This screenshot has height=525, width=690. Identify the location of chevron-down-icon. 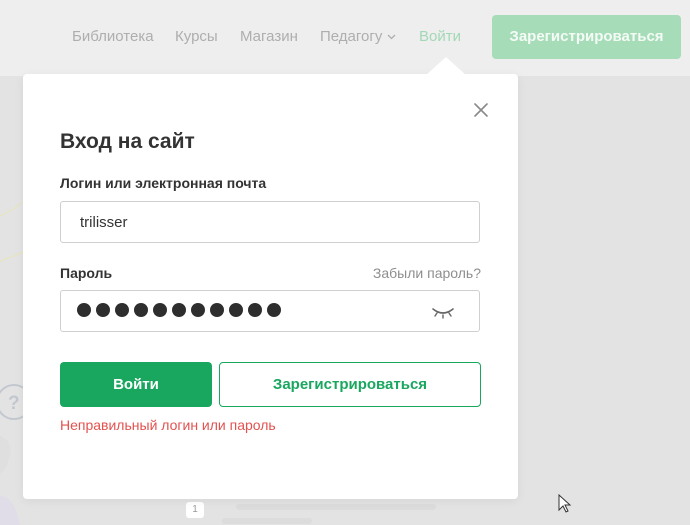
(391, 37).